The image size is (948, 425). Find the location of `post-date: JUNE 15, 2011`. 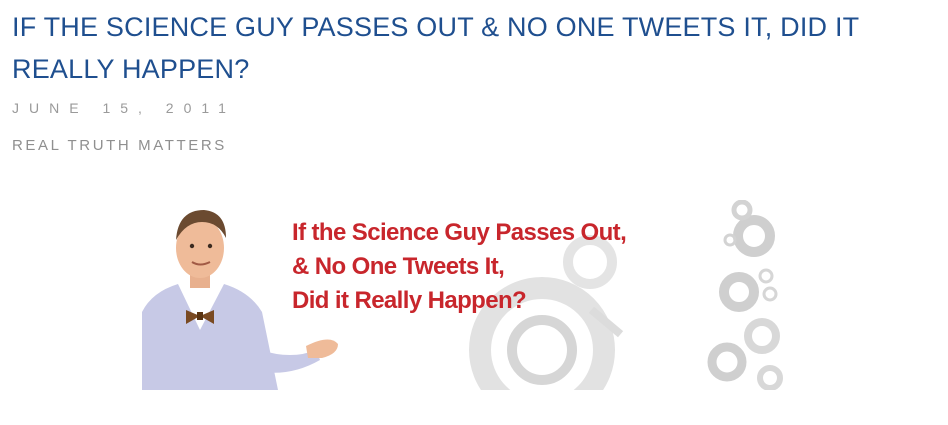

post-date: JUNE 15, 2011 is located at coordinates (124, 108).